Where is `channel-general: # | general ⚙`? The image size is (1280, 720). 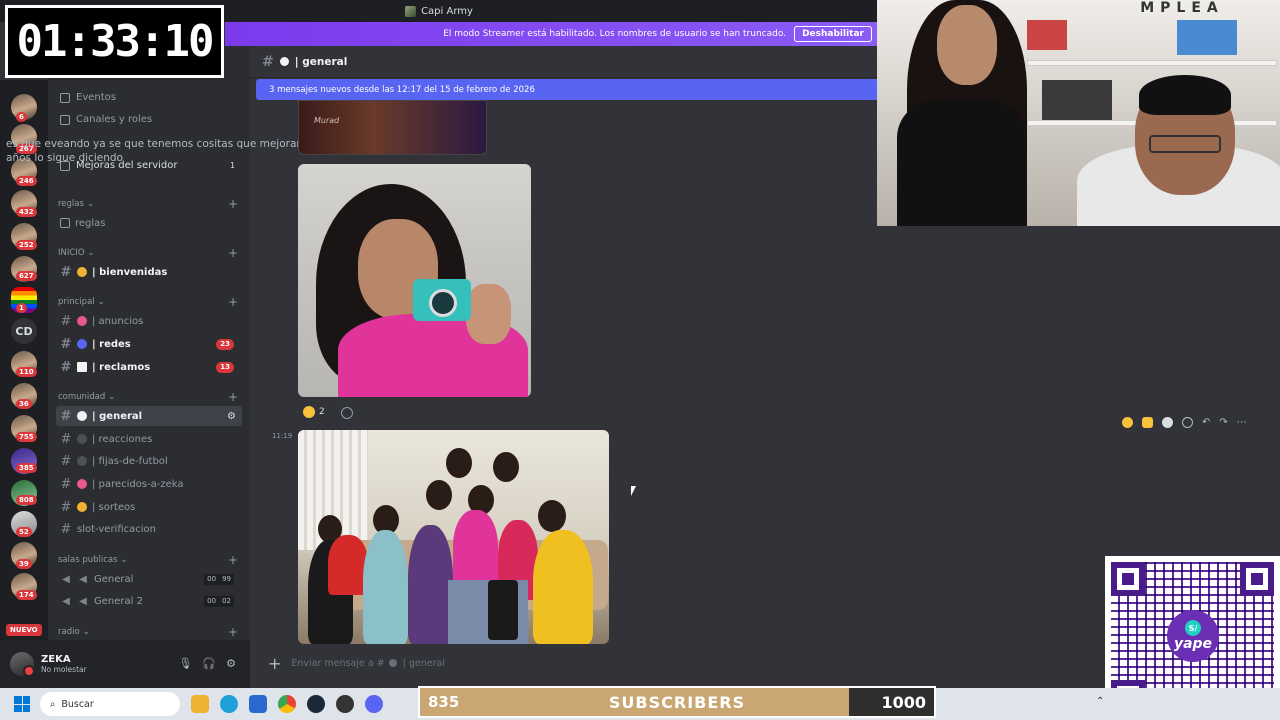
channel-general: # | general ⚙ is located at coordinates (149, 416).